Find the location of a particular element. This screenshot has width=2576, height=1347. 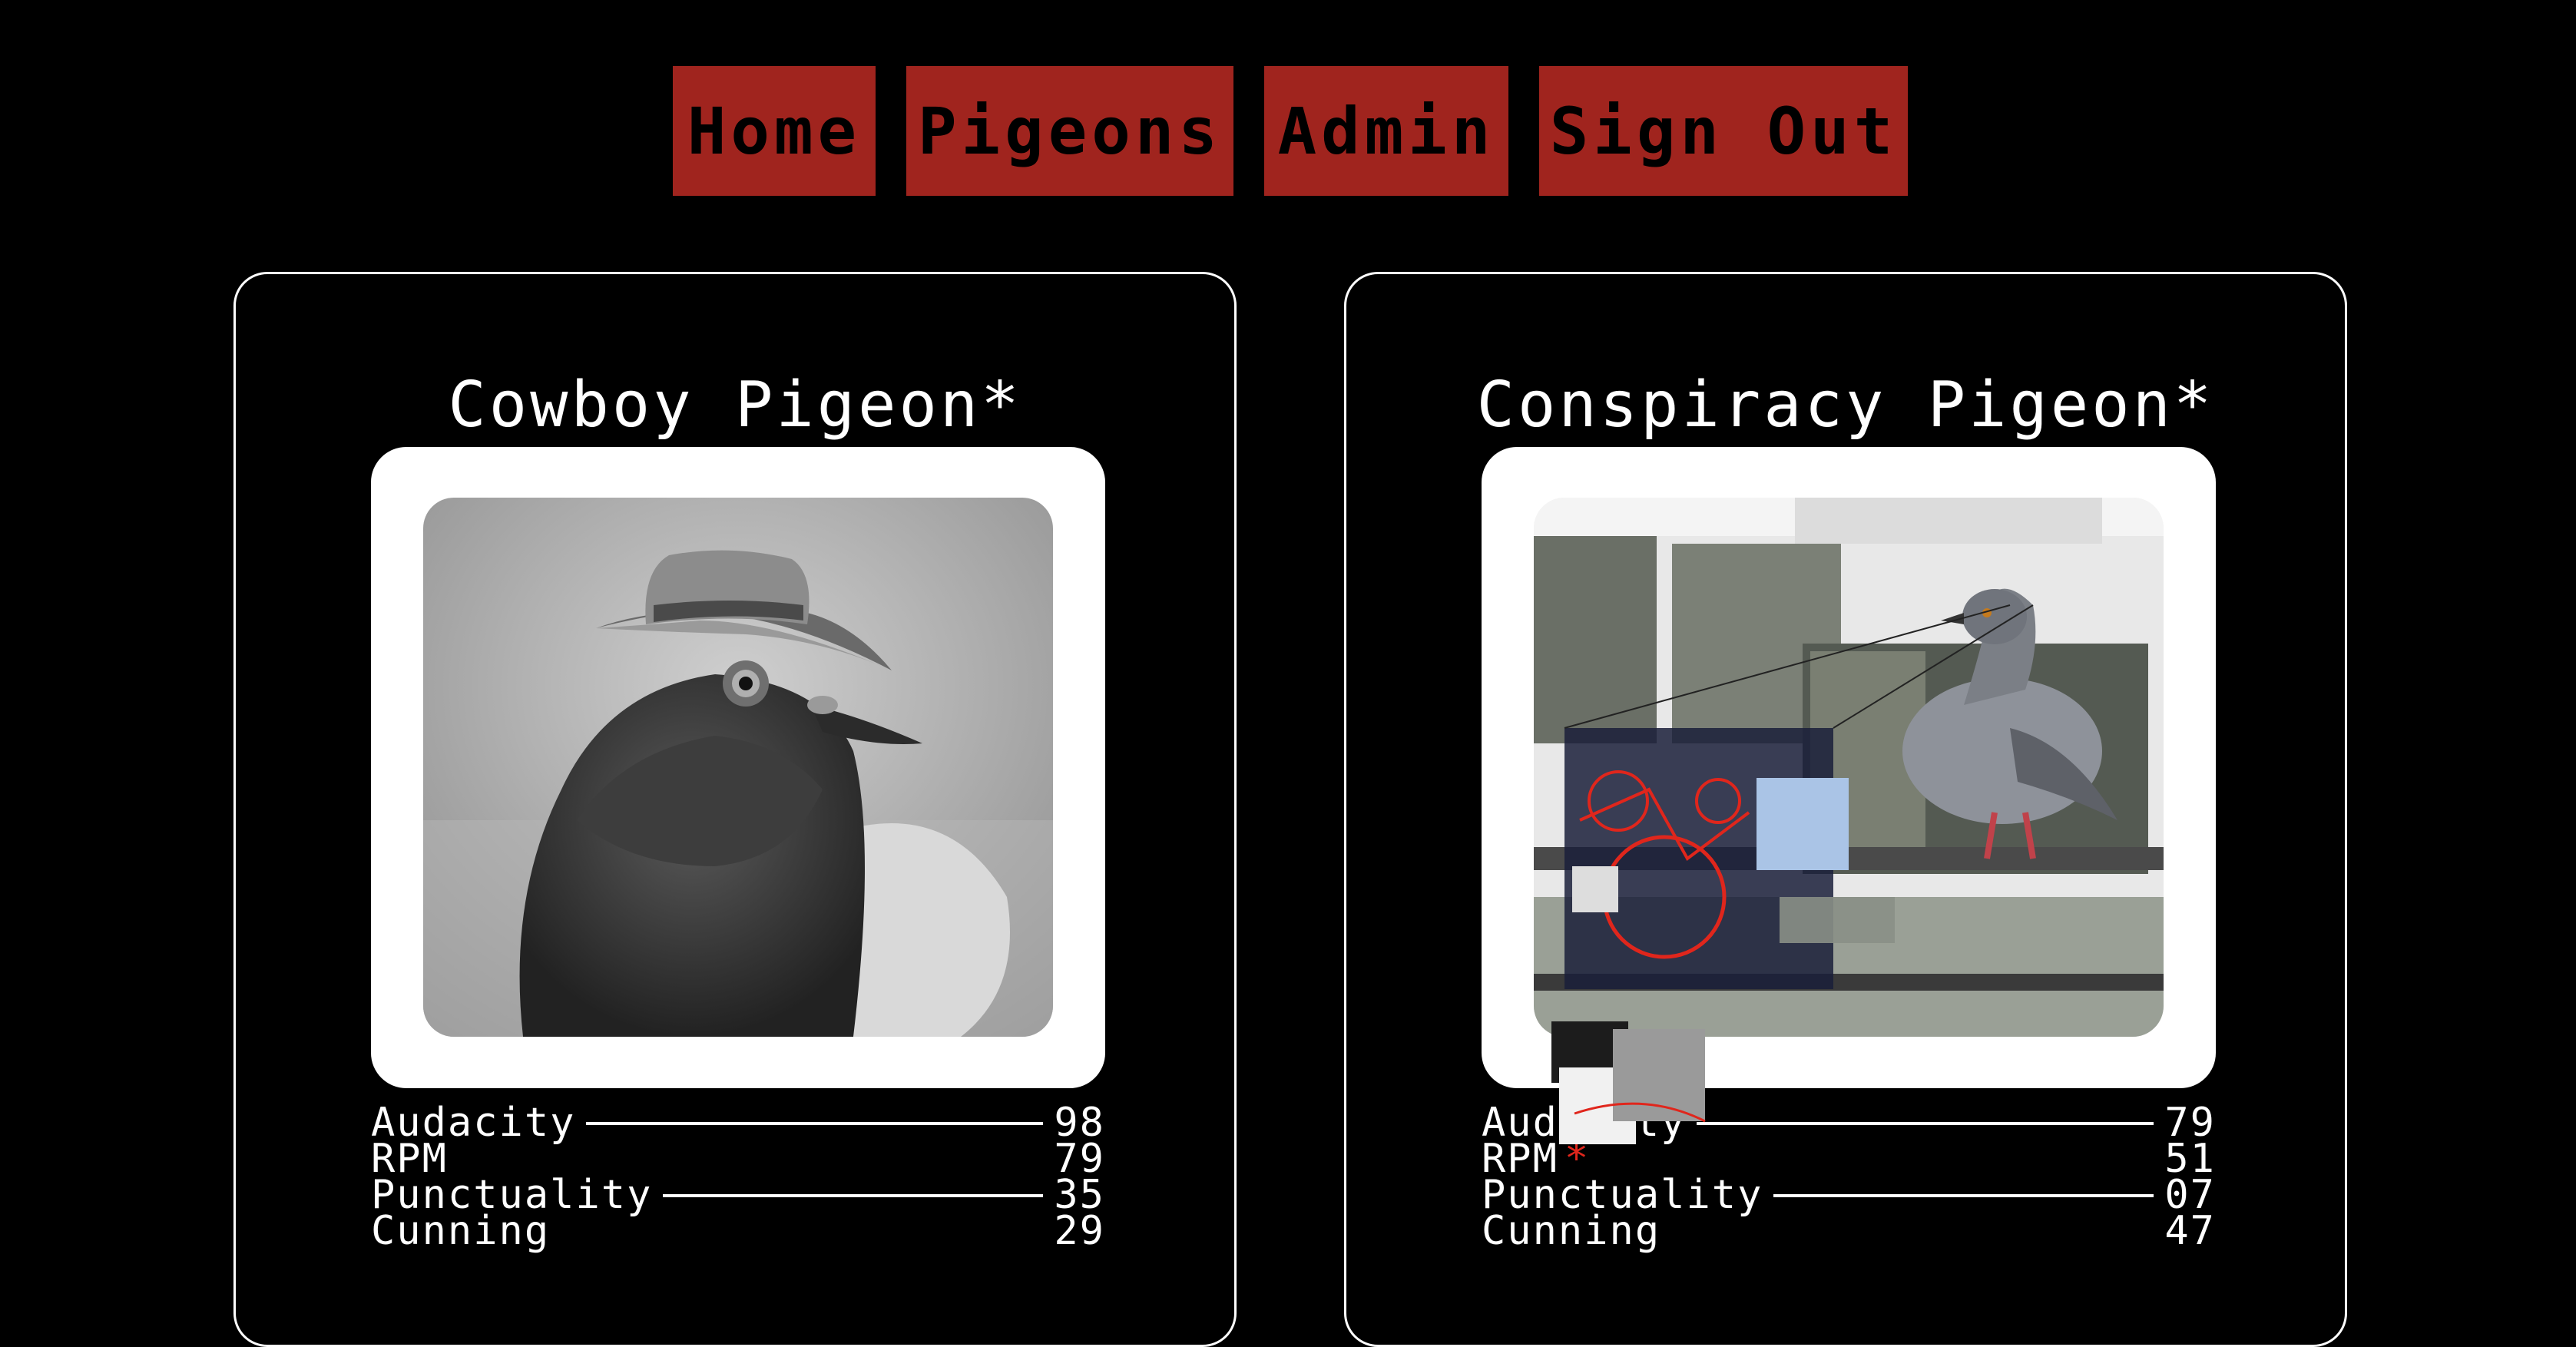

stat-value: 29 is located at coordinates (1079, 1231).